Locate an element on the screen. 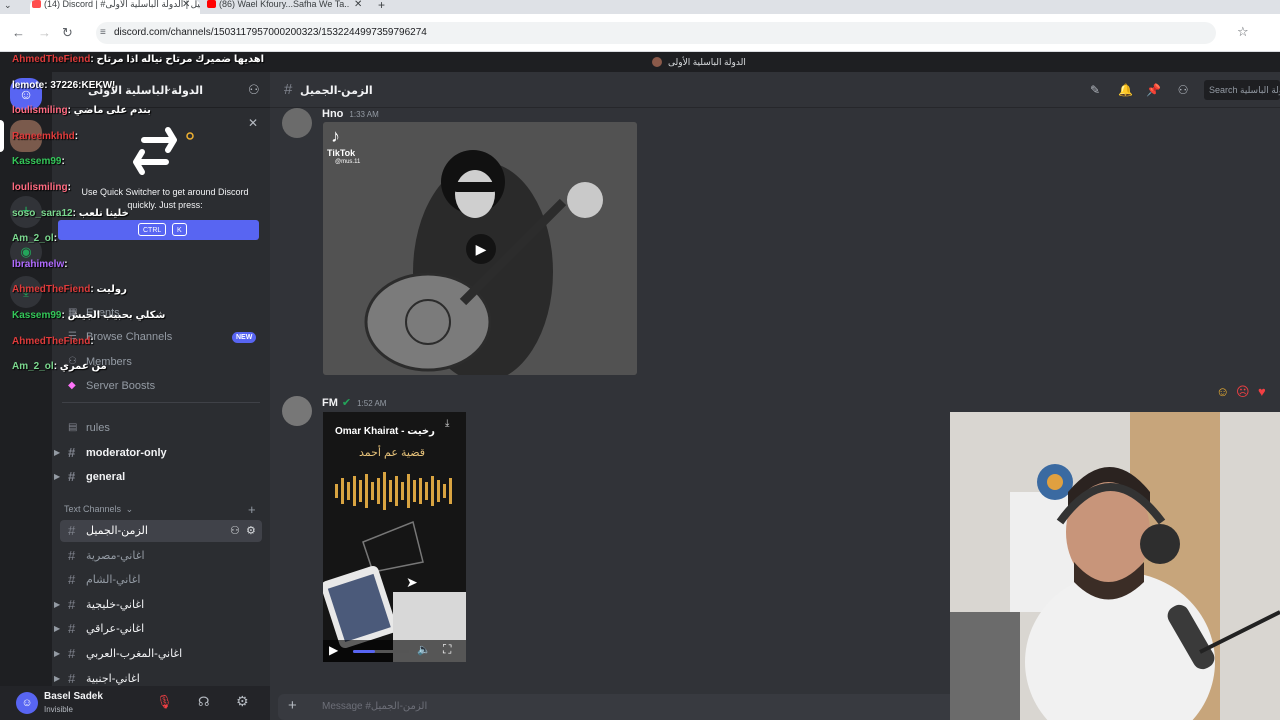  selected-server-pill is located at coordinates (2, 136).